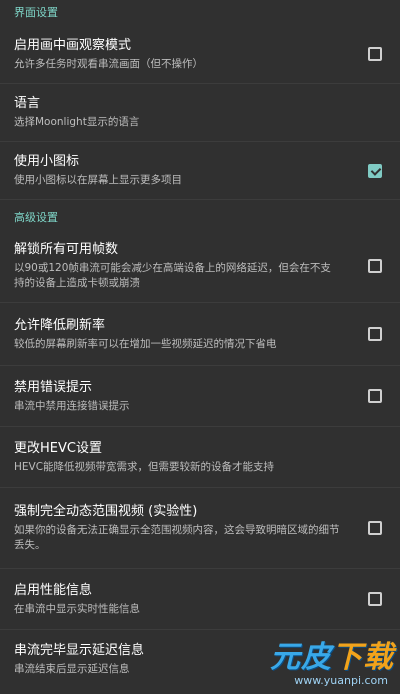 The image size is (400, 694). What do you see at coordinates (98, 180) in the screenshot?
I see `pref-summary: 使用小图标以在屏幕上显示更多项目` at bounding box center [98, 180].